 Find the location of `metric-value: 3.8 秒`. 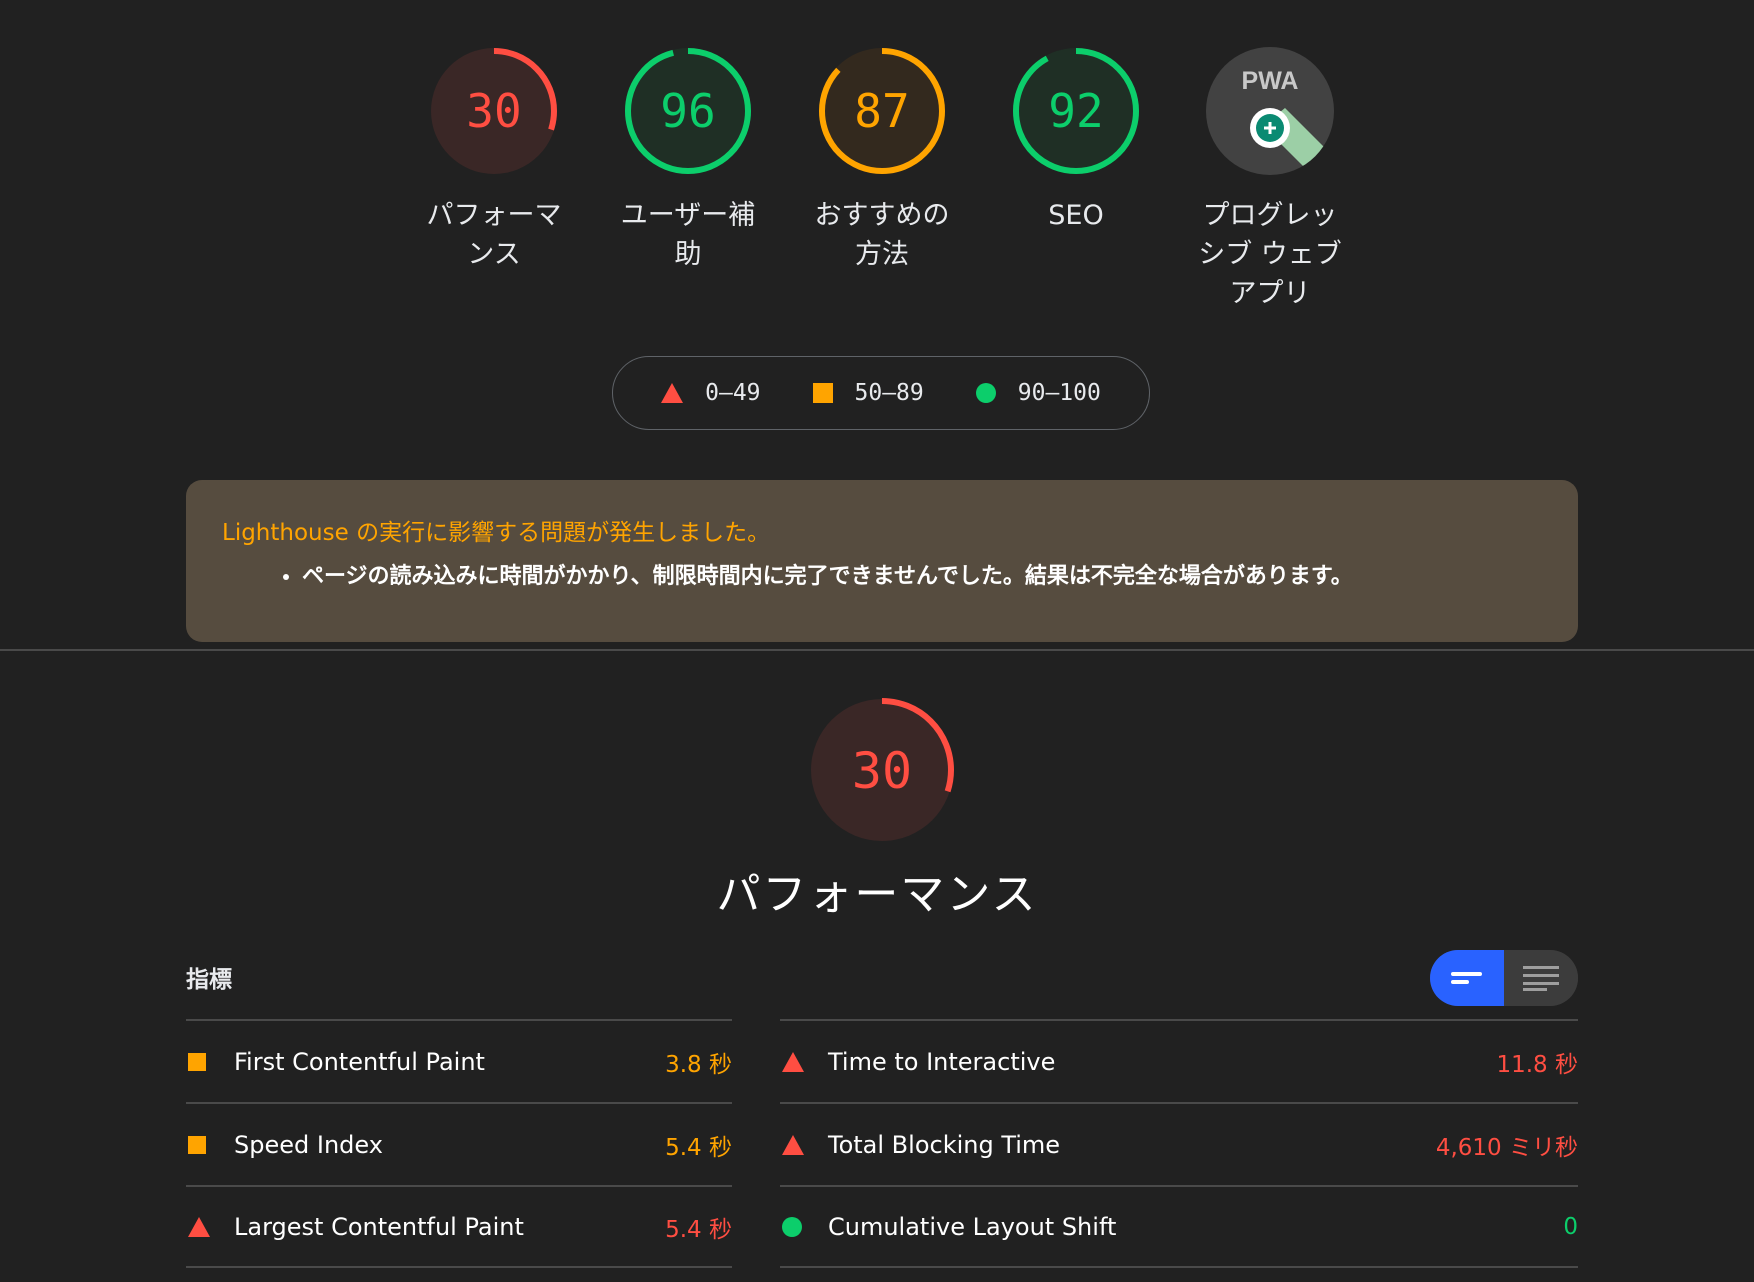

metric-value: 3.8 秒 is located at coordinates (698, 1064).